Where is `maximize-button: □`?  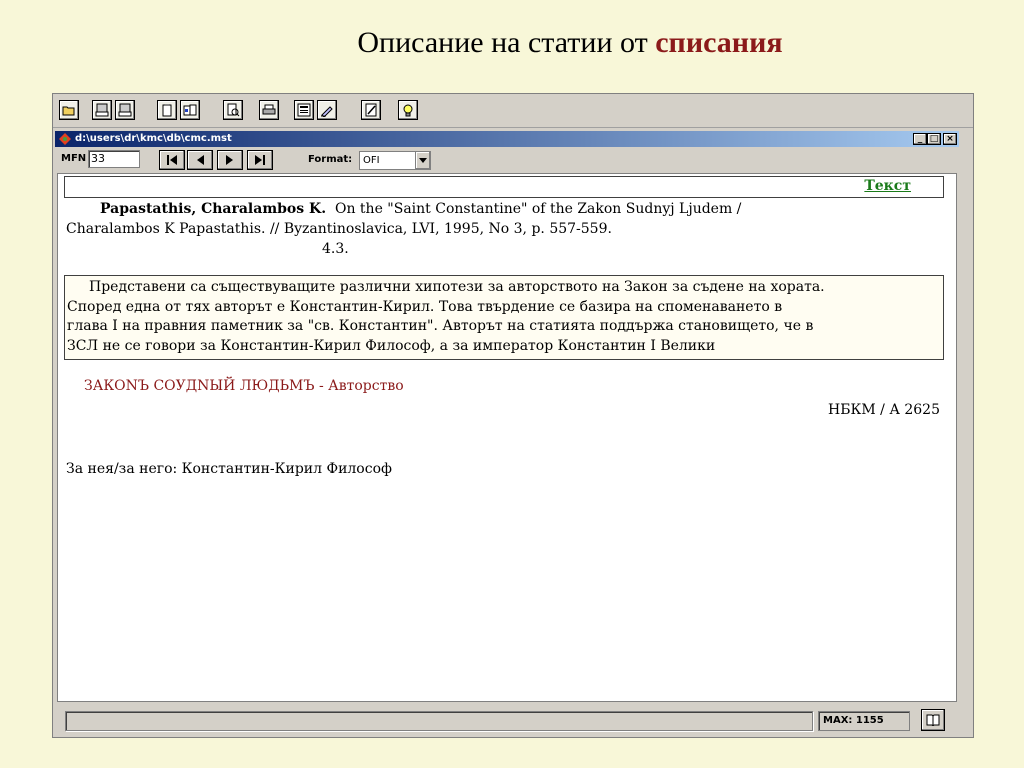 maximize-button: □ is located at coordinates (934, 139).